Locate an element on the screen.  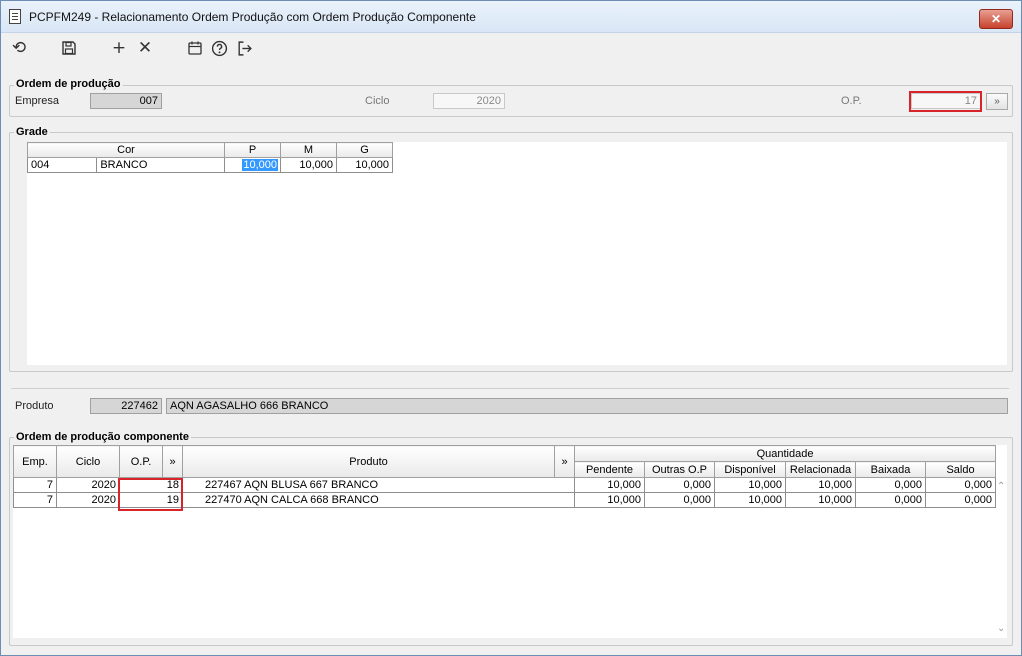
produto-desc-field: AQN AGASALHO 666 BRANCO is located at coordinates (587, 406).